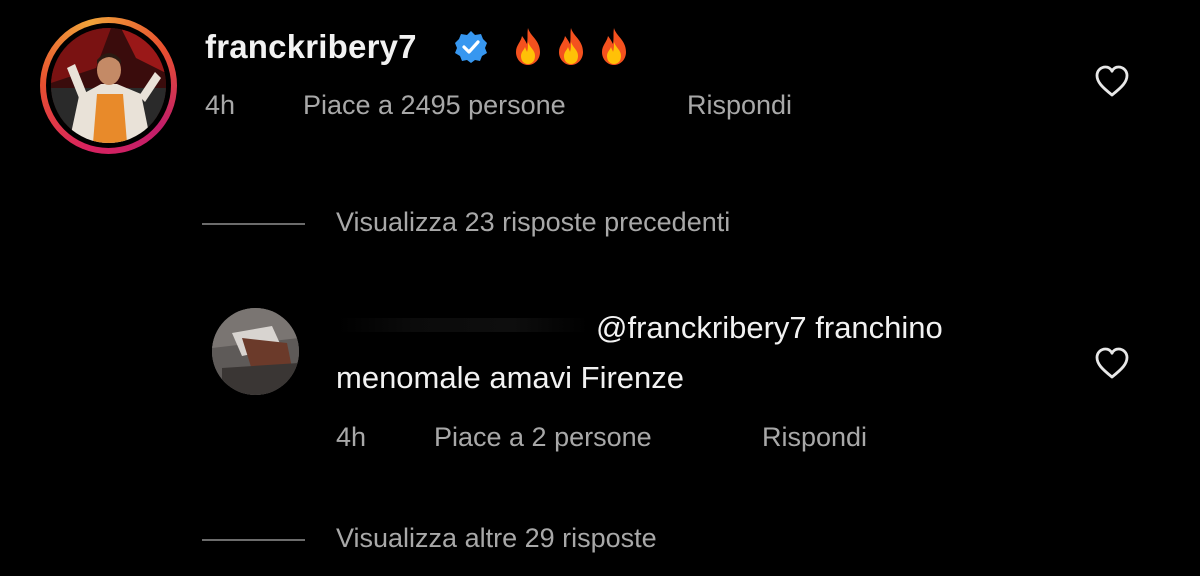 This screenshot has height=576, width=1200. Describe the element at coordinates (108, 85) in the screenshot. I see `avatar` at that location.